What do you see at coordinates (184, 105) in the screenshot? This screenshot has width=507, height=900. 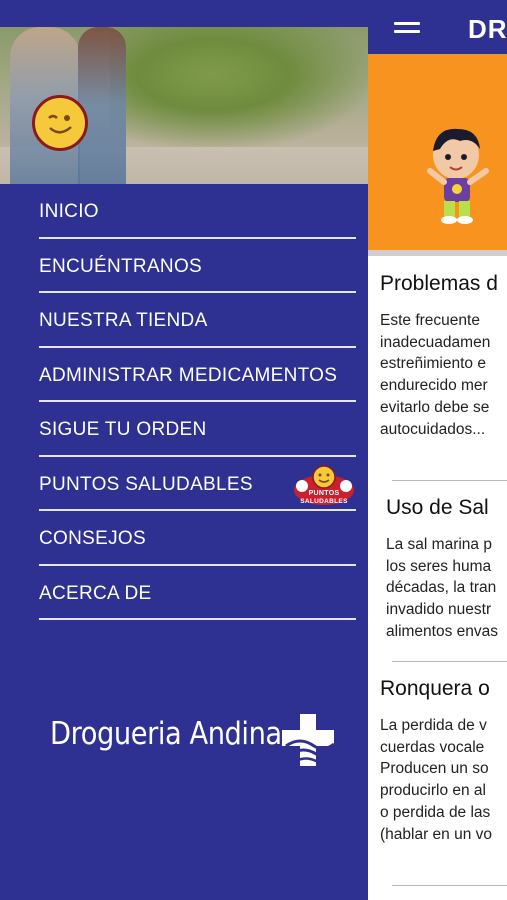 I see `drawer-header-photo` at bounding box center [184, 105].